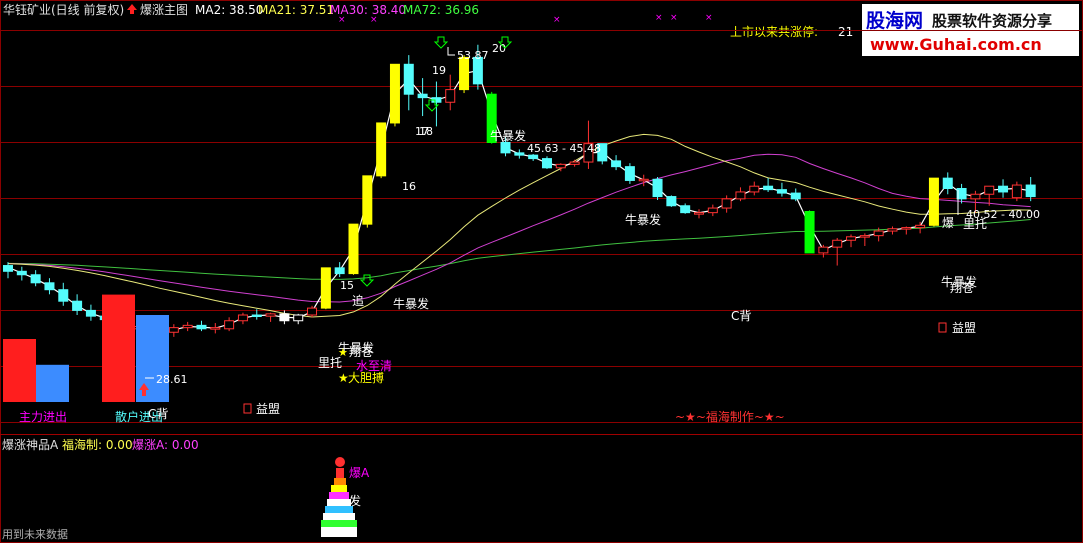 This screenshot has height=543, width=1083. I want to click on signal-label: 追, so click(358, 300).